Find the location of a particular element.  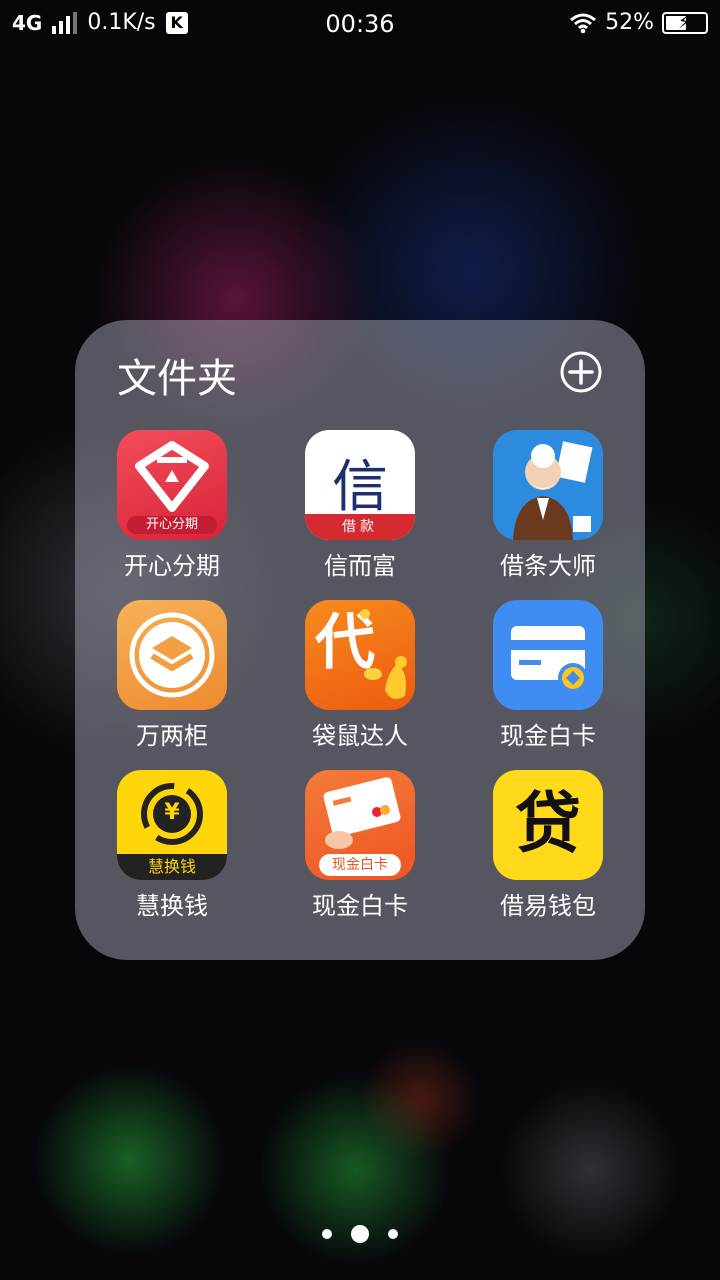

huihuanqian-icon: ¥ 慧换钱 is located at coordinates (172, 825).